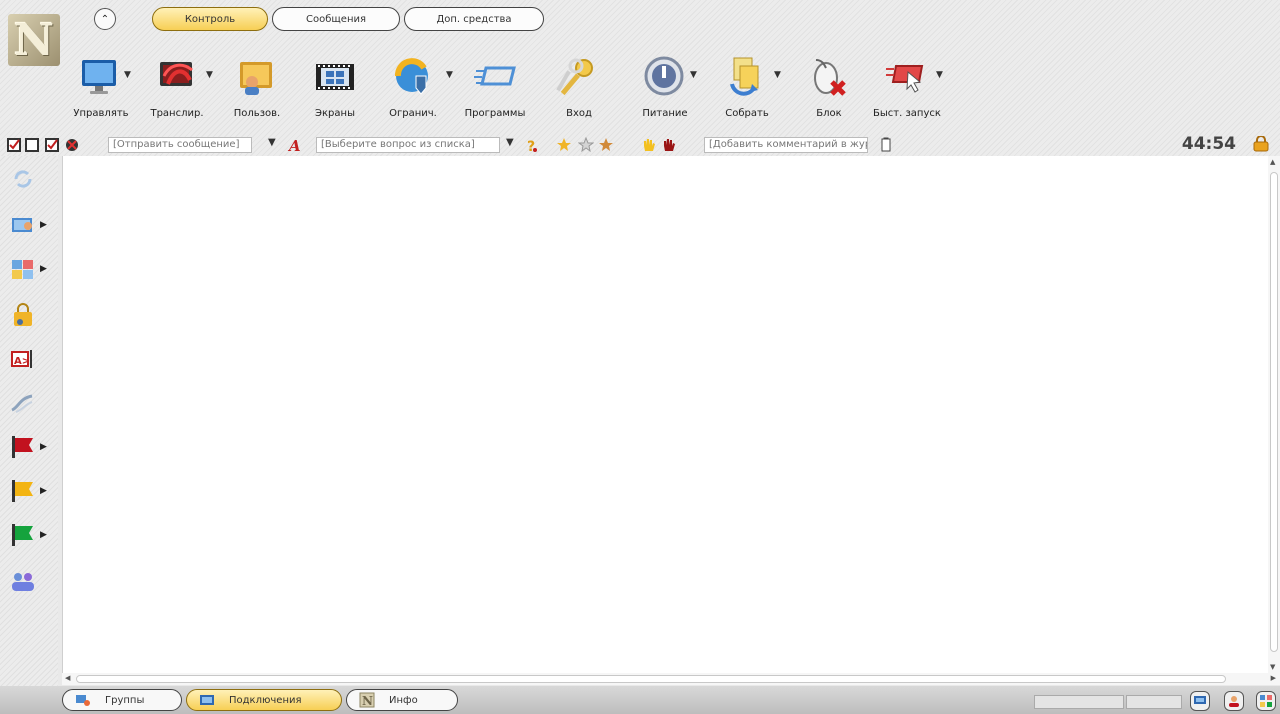  I want to click on sidebar-item-green-flag: ▶, so click(30, 536).